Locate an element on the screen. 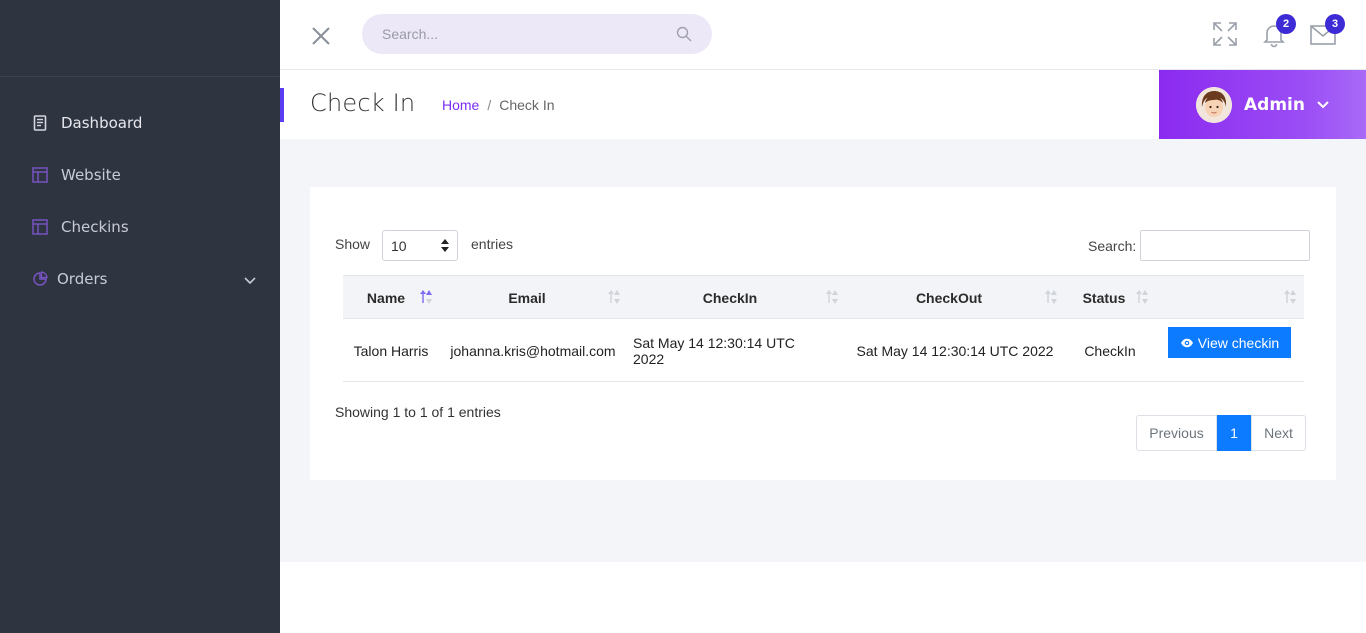 The width and height of the screenshot is (1366, 633). column-header-email: Email is located at coordinates (527, 297).